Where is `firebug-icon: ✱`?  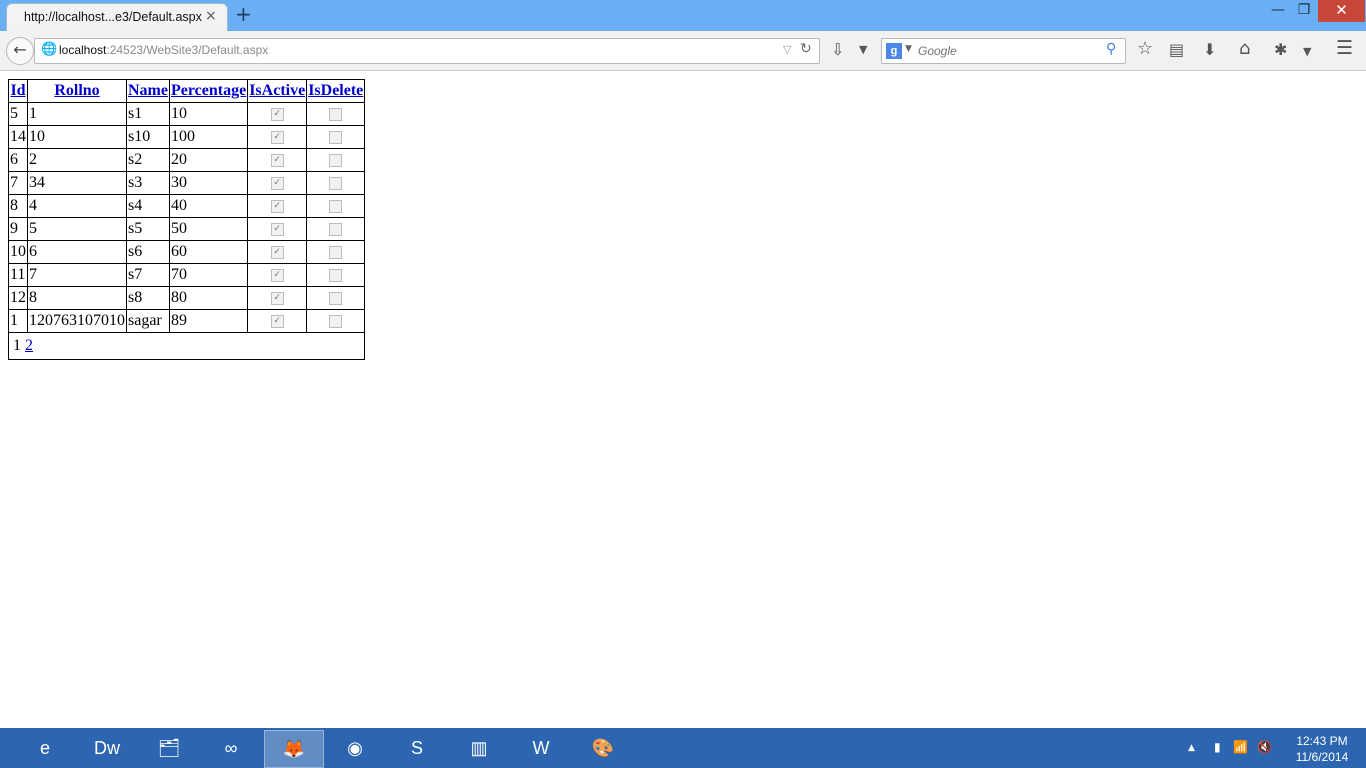 firebug-icon: ✱ is located at coordinates (1280, 50).